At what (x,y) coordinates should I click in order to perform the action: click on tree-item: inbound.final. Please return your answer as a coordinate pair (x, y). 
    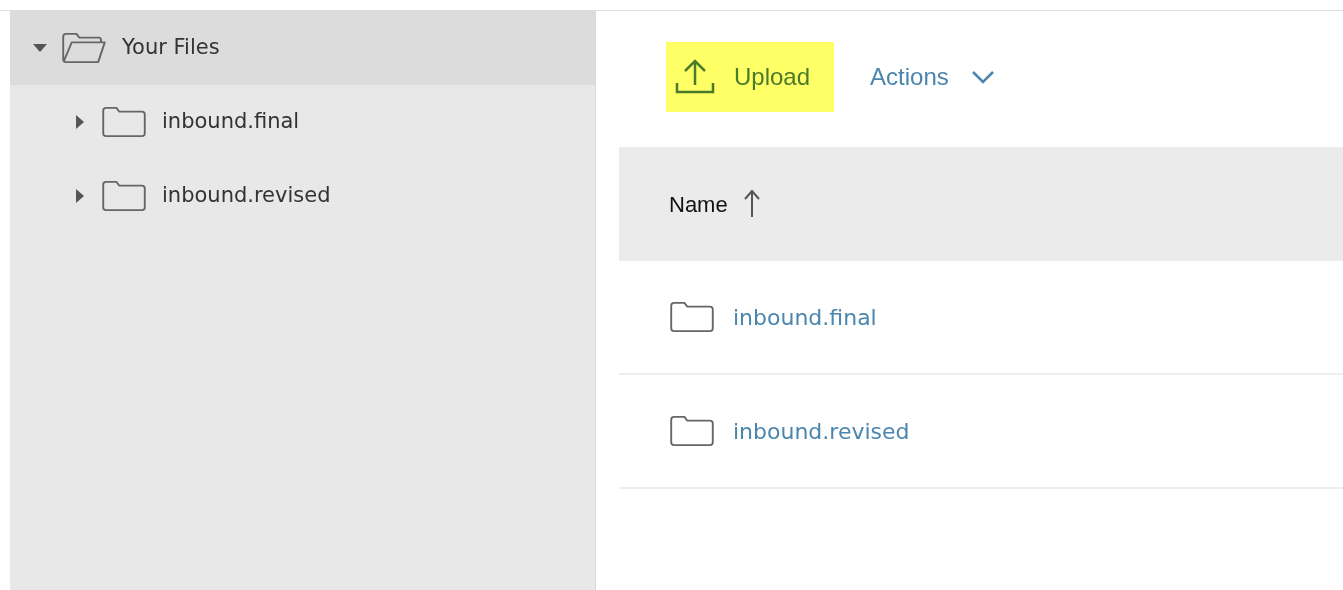
    Looking at the image, I should click on (302, 122).